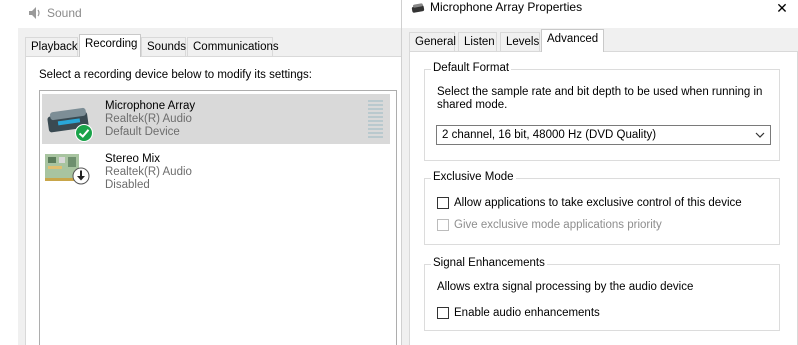 The image size is (798, 345). What do you see at coordinates (81, 176) in the screenshot?
I see `disabled-down-arrow-icon` at bounding box center [81, 176].